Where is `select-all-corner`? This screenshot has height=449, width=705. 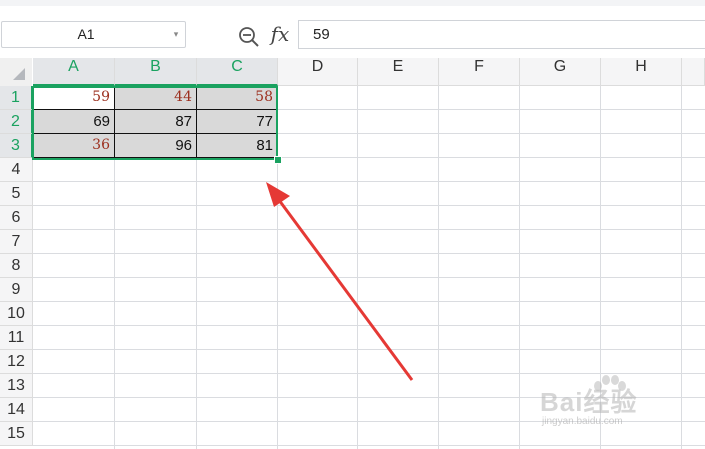 select-all-corner is located at coordinates (16, 72).